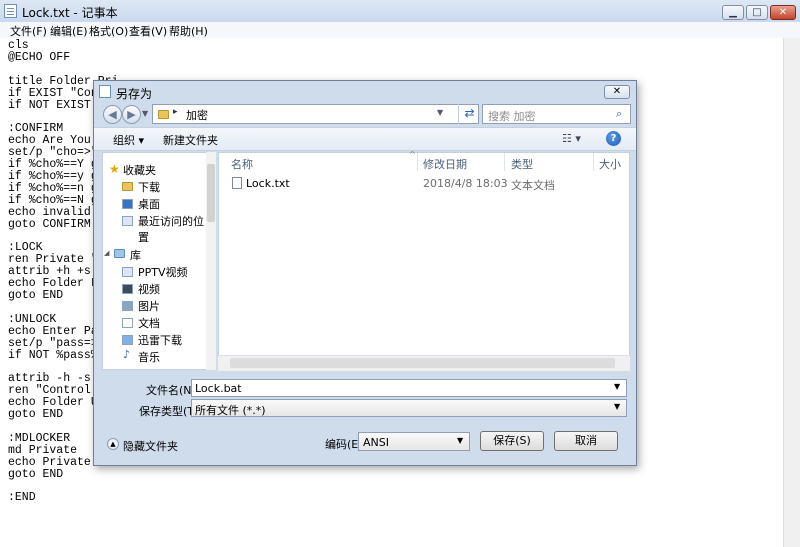 This screenshot has width=800, height=547. What do you see at coordinates (400, 30) in the screenshot?
I see `menu-bar: 文件(F) 编辑(E) 格式(O) 查看(V) 帮助(H)` at bounding box center [400, 30].